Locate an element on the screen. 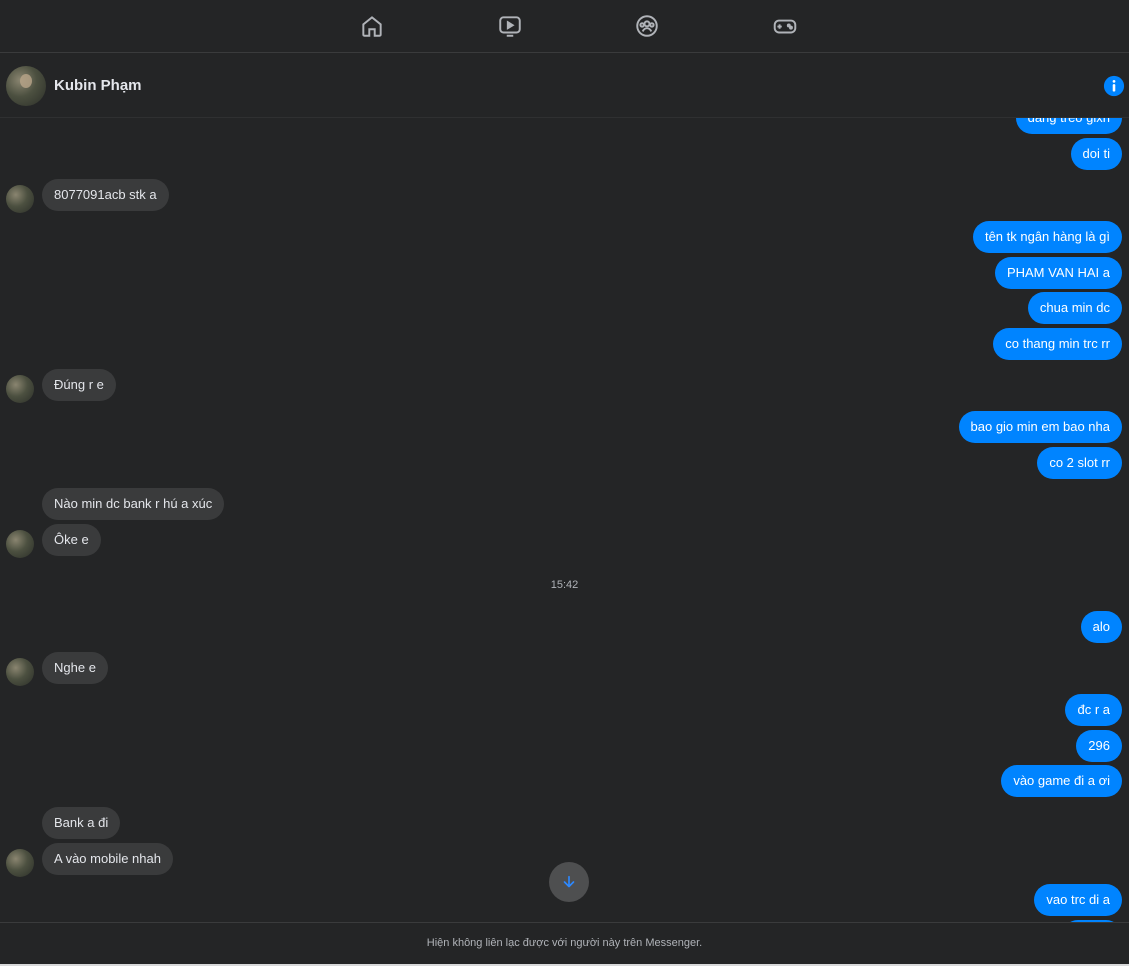 This screenshot has width=1129, height=966. outgoing-message: doi ti is located at coordinates (1096, 154).